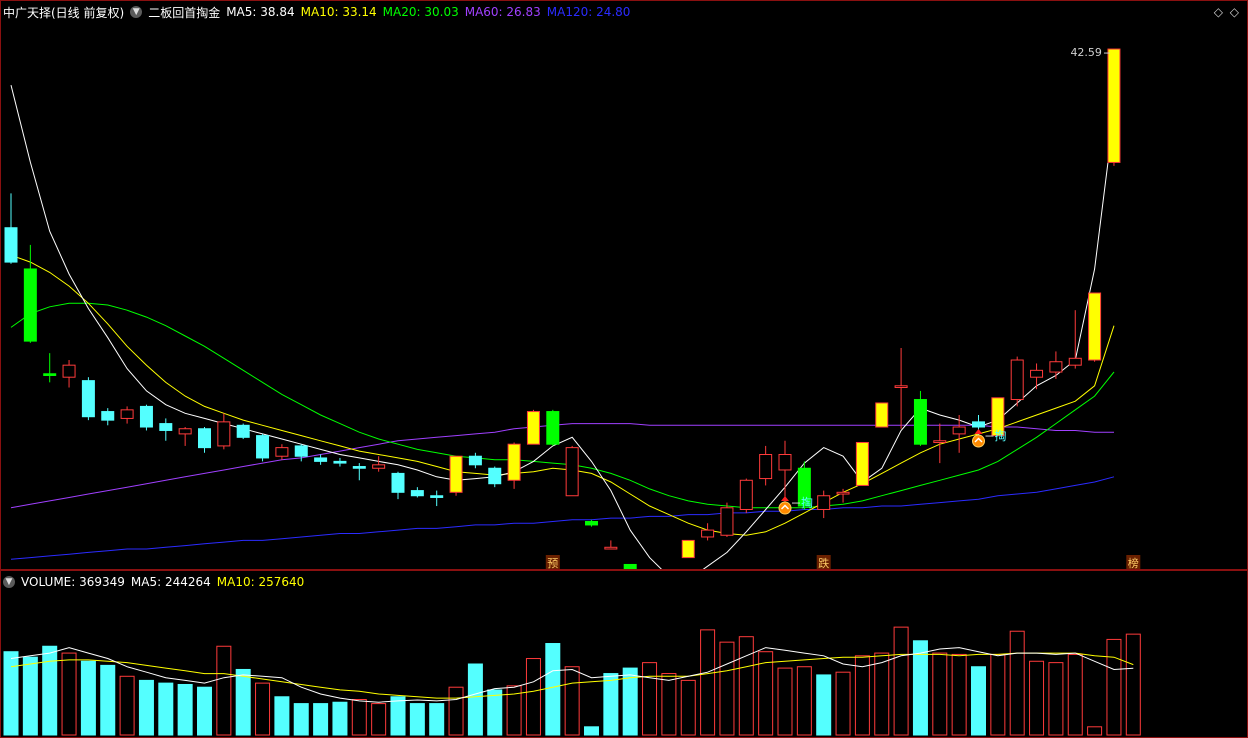  I want to click on signal-triangle-icon, so click(978, 432).